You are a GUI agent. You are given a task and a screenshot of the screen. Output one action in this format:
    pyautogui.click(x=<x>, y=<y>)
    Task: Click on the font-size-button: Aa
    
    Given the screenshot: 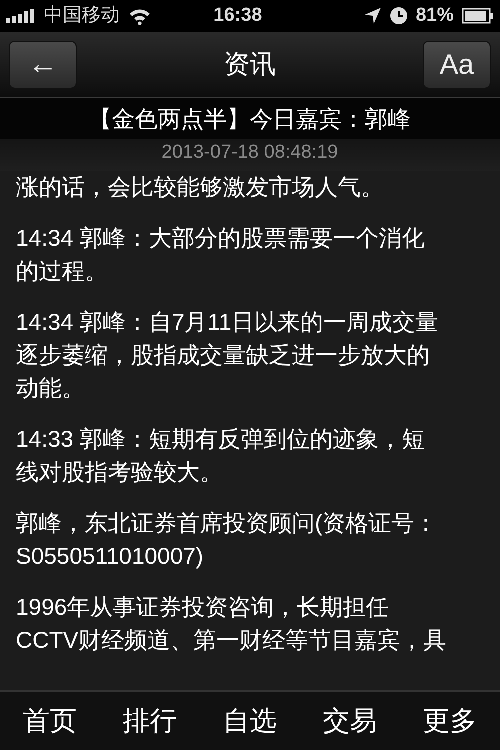 What is the action you would take?
    pyautogui.click(x=457, y=64)
    